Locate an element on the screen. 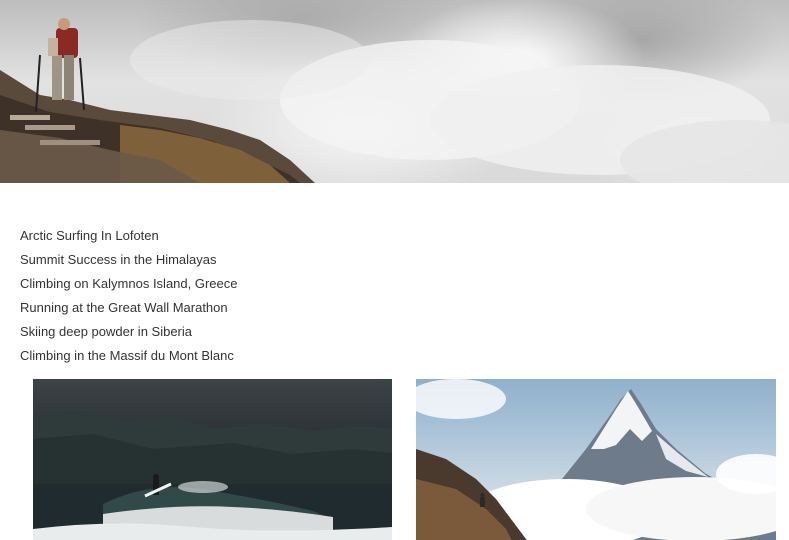  surfing-thumbnail is located at coordinates (212, 459).